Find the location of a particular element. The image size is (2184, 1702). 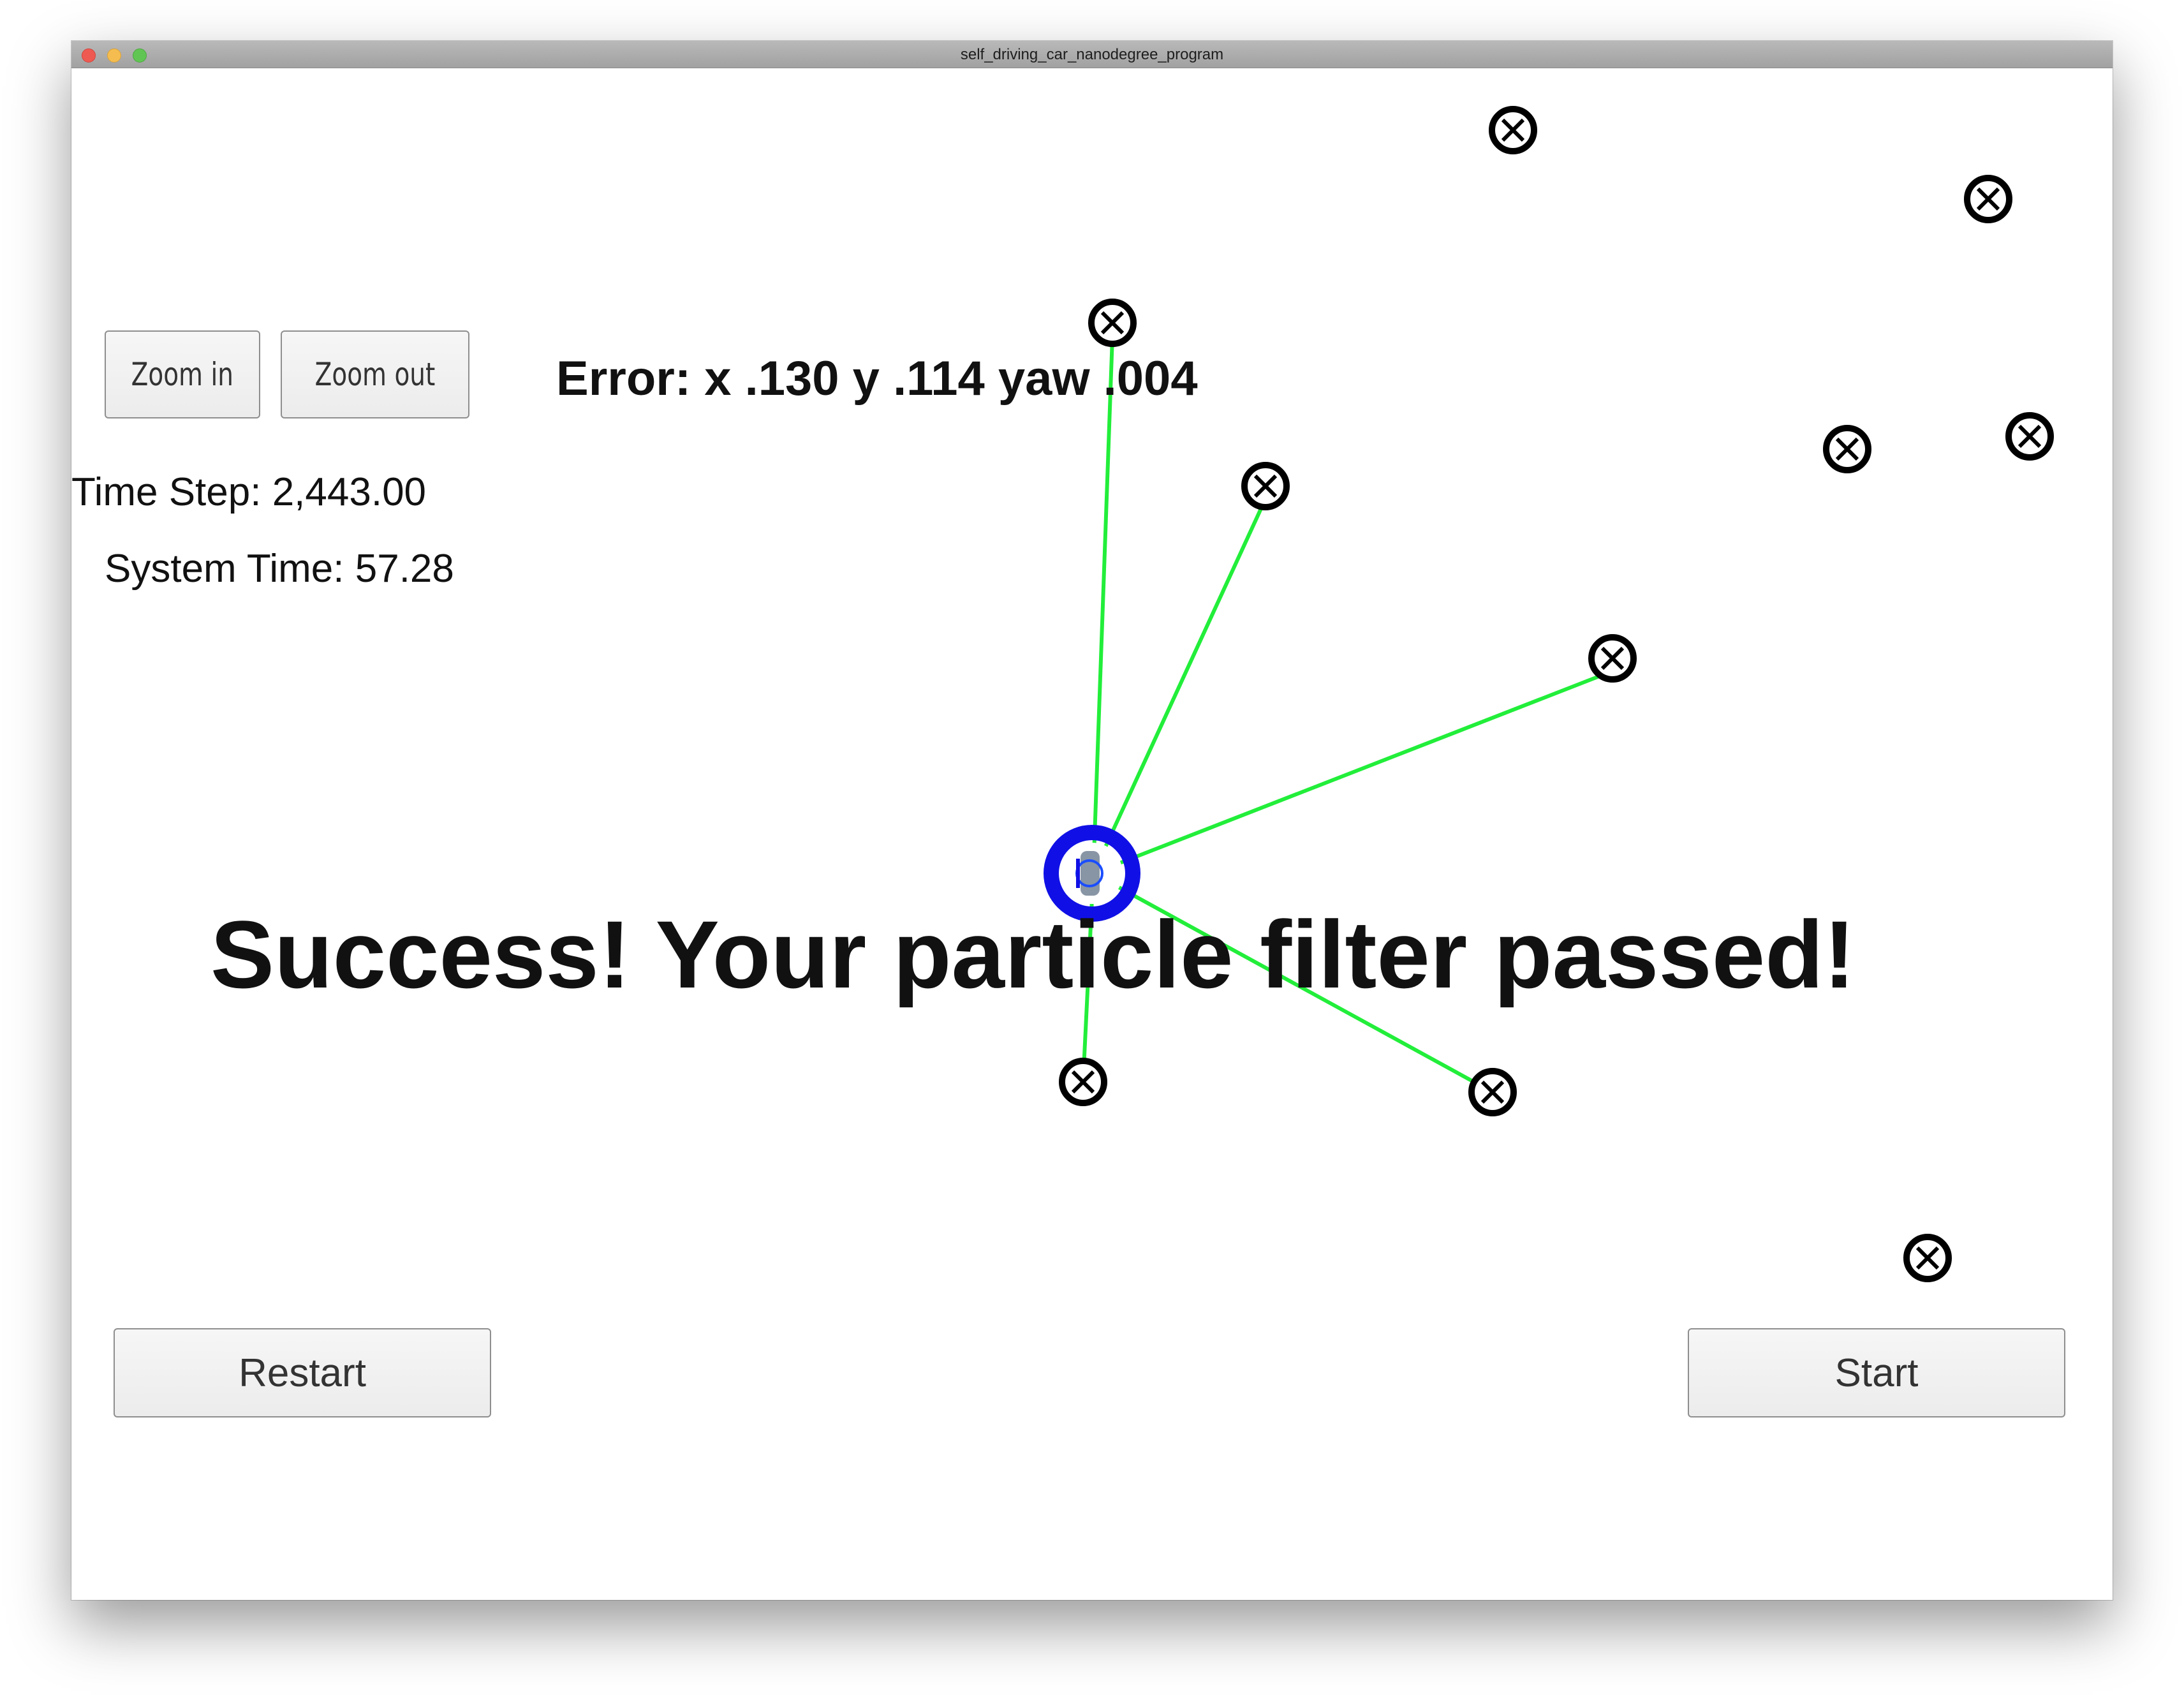

restart-label: Restart is located at coordinates (302, 1372).